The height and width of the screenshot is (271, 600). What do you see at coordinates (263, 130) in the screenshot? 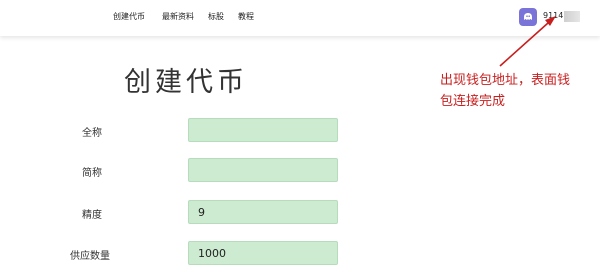
I see `full-name-input` at bounding box center [263, 130].